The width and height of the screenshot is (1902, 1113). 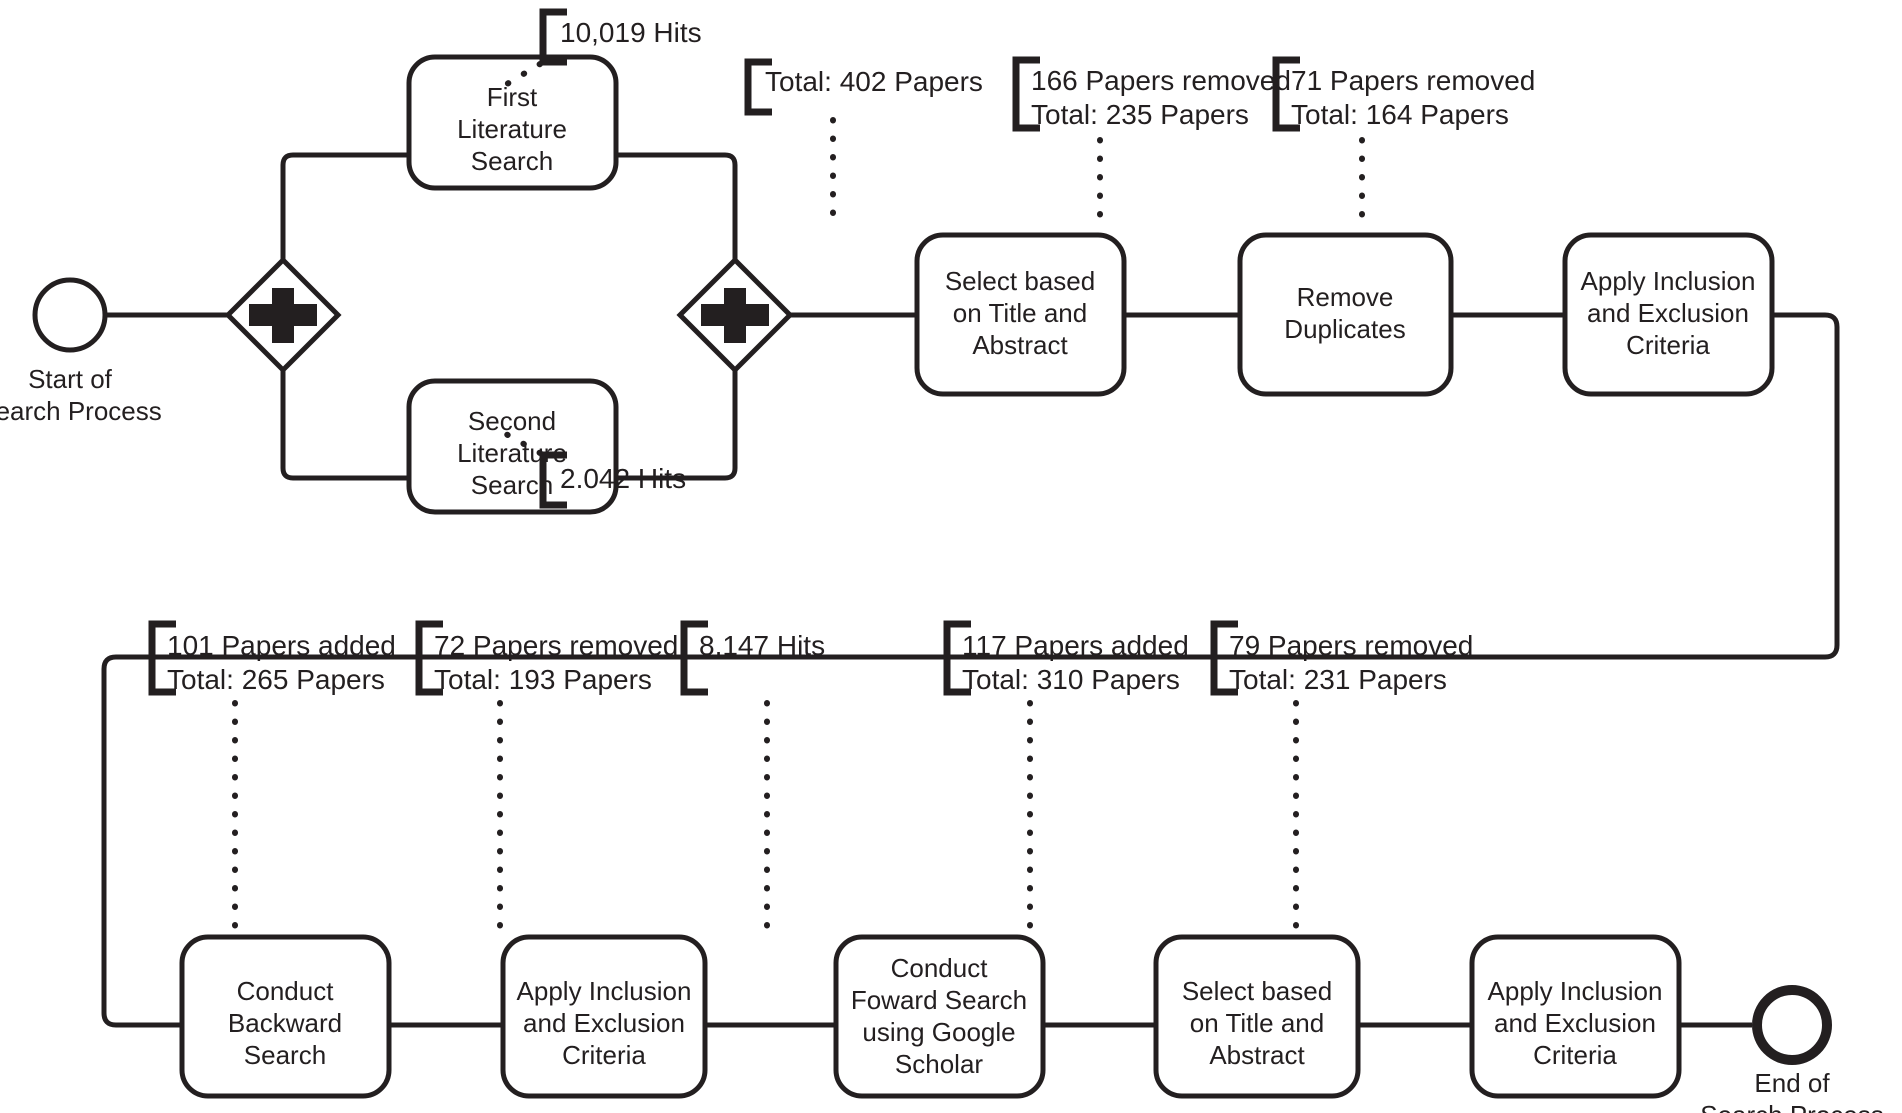 I want to click on task-apply-criteria-2: Apply Inclusion and Exclusion Criteria, so click(x=604, y=1016).